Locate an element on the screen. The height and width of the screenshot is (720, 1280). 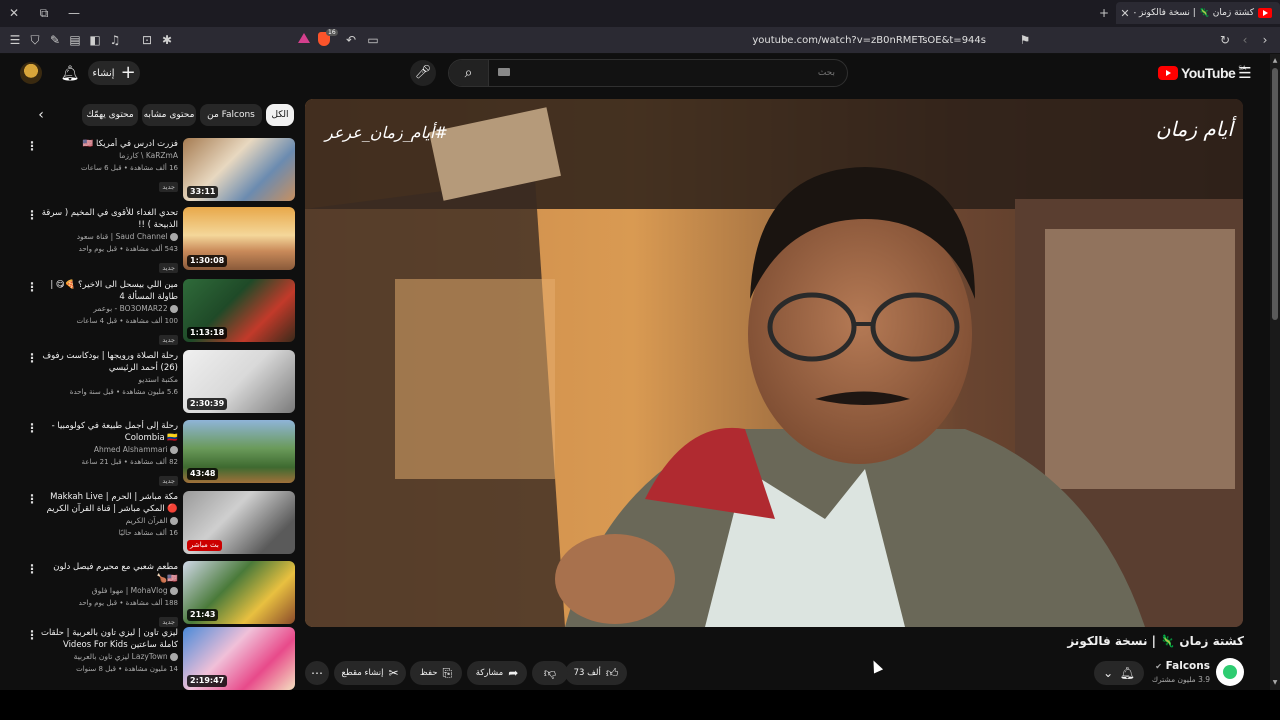
subscribed-button: ⌄ 🔔︎ is located at coordinates (1119, 673).